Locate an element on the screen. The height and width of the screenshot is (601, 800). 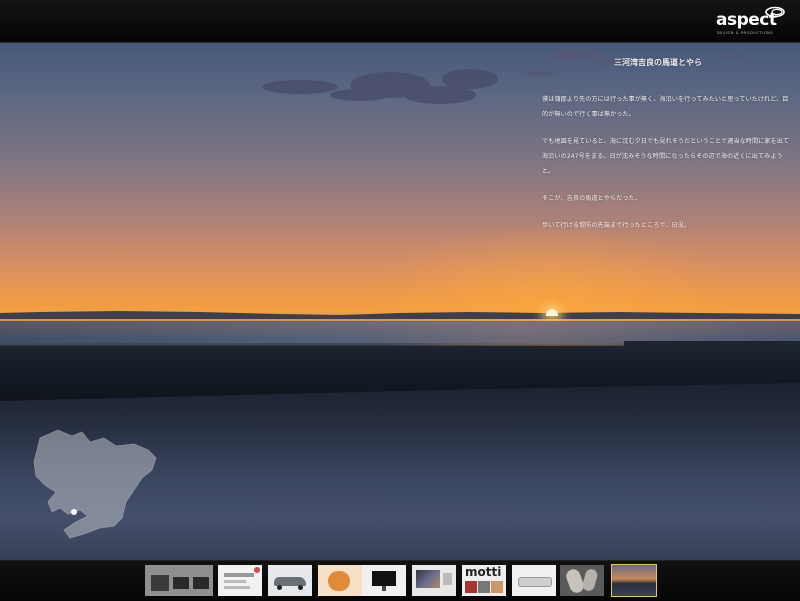
breakwater is located at coordinates (400, 371).